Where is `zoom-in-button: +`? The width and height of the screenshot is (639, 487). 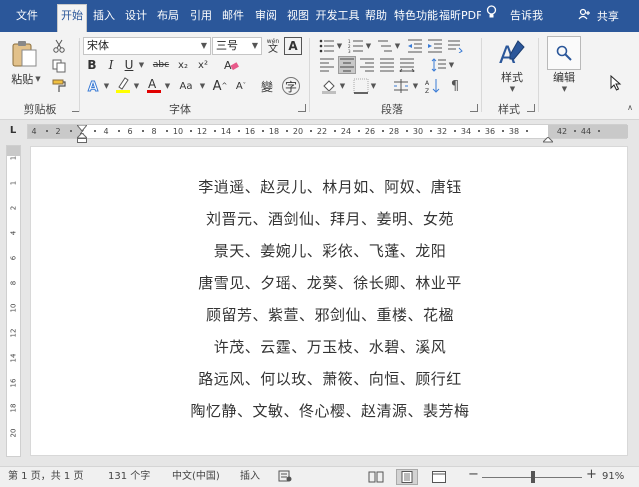
zoom-in-button: + is located at coordinates (591, 475).